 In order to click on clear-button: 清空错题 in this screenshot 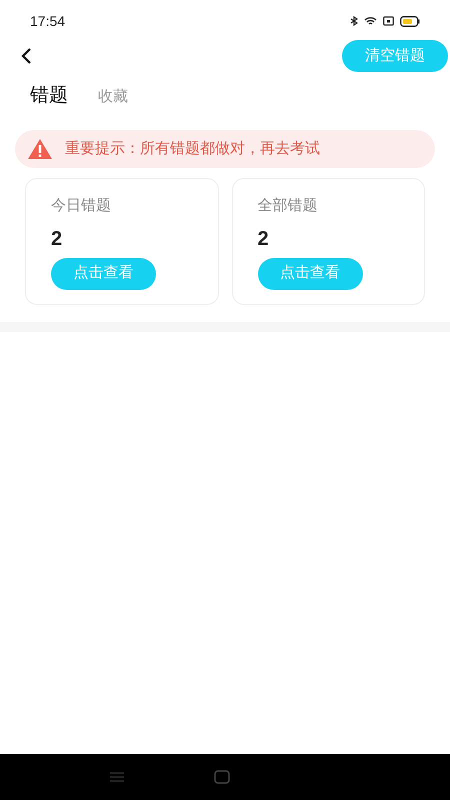, I will do `click(395, 56)`.